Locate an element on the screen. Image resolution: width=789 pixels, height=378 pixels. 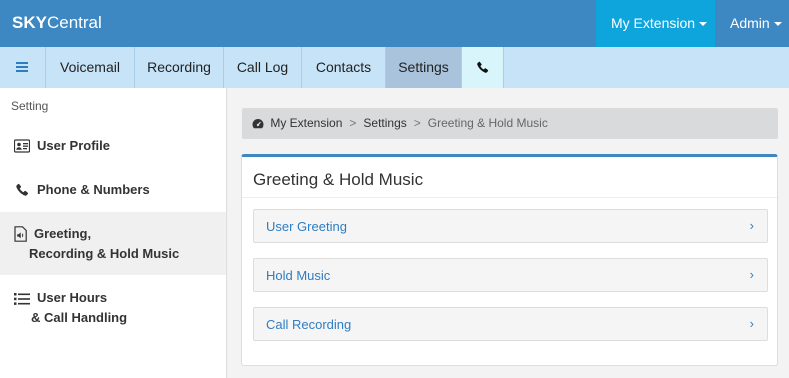
my-extension-label: My Extension is located at coordinates (653, 23).